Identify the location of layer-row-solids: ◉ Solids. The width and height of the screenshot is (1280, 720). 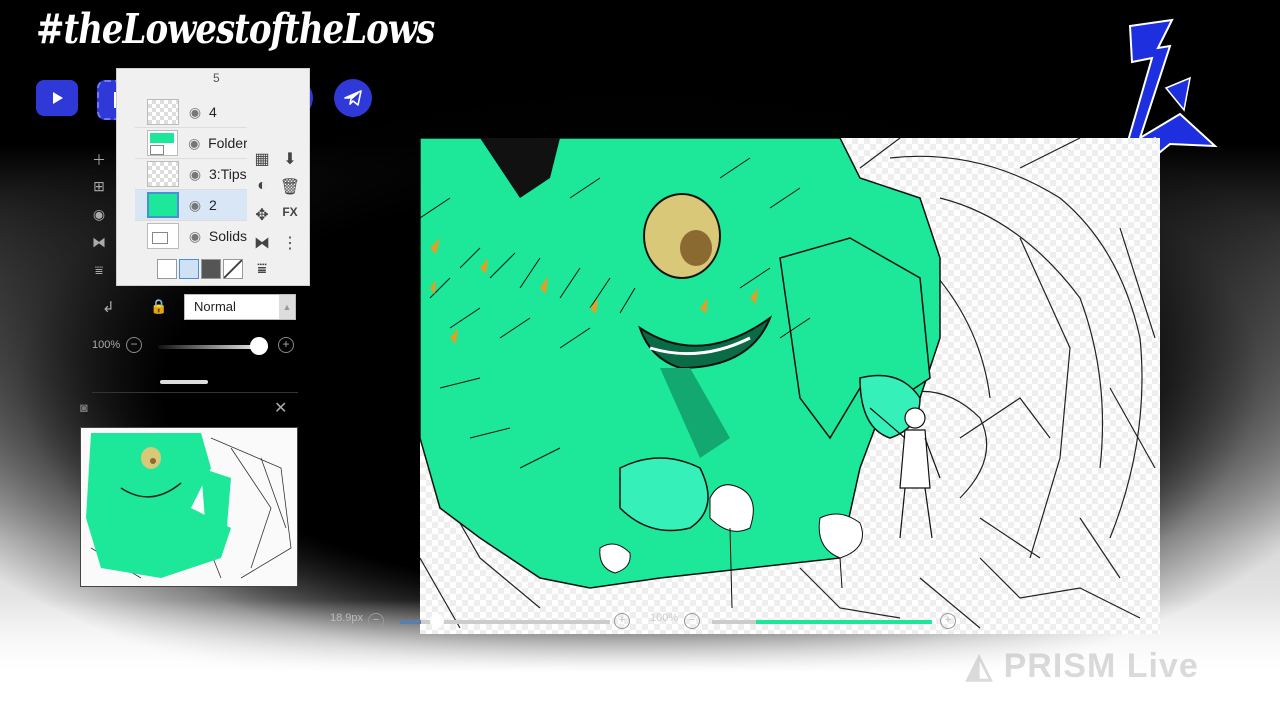
(191, 236).